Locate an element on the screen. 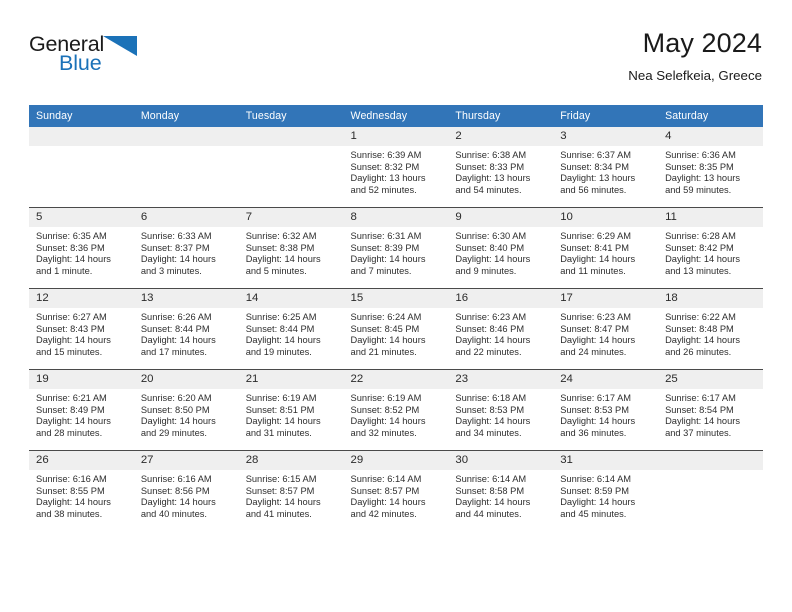 The height and width of the screenshot is (612, 792). sunrise-text: Sunrise: 6:30 AM is located at coordinates (491, 236).